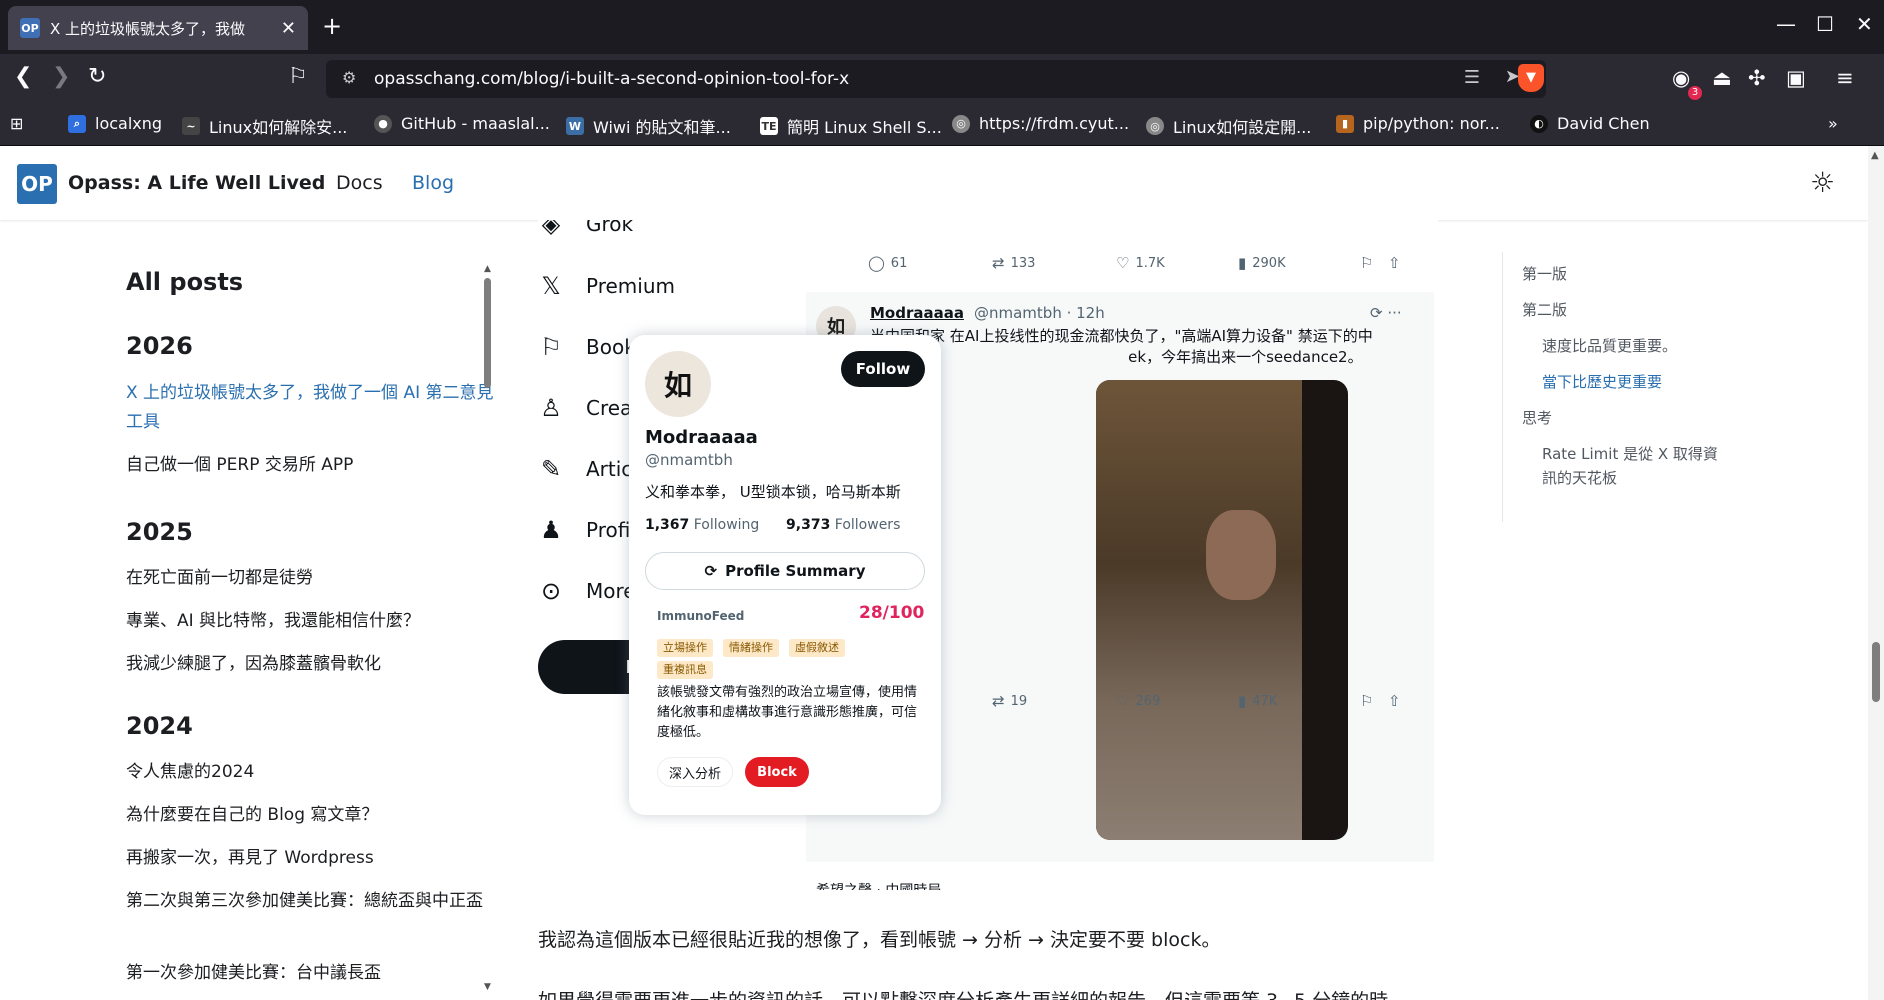 The image size is (1884, 1000). I want to click on profile-icon: ♟, so click(551, 530).